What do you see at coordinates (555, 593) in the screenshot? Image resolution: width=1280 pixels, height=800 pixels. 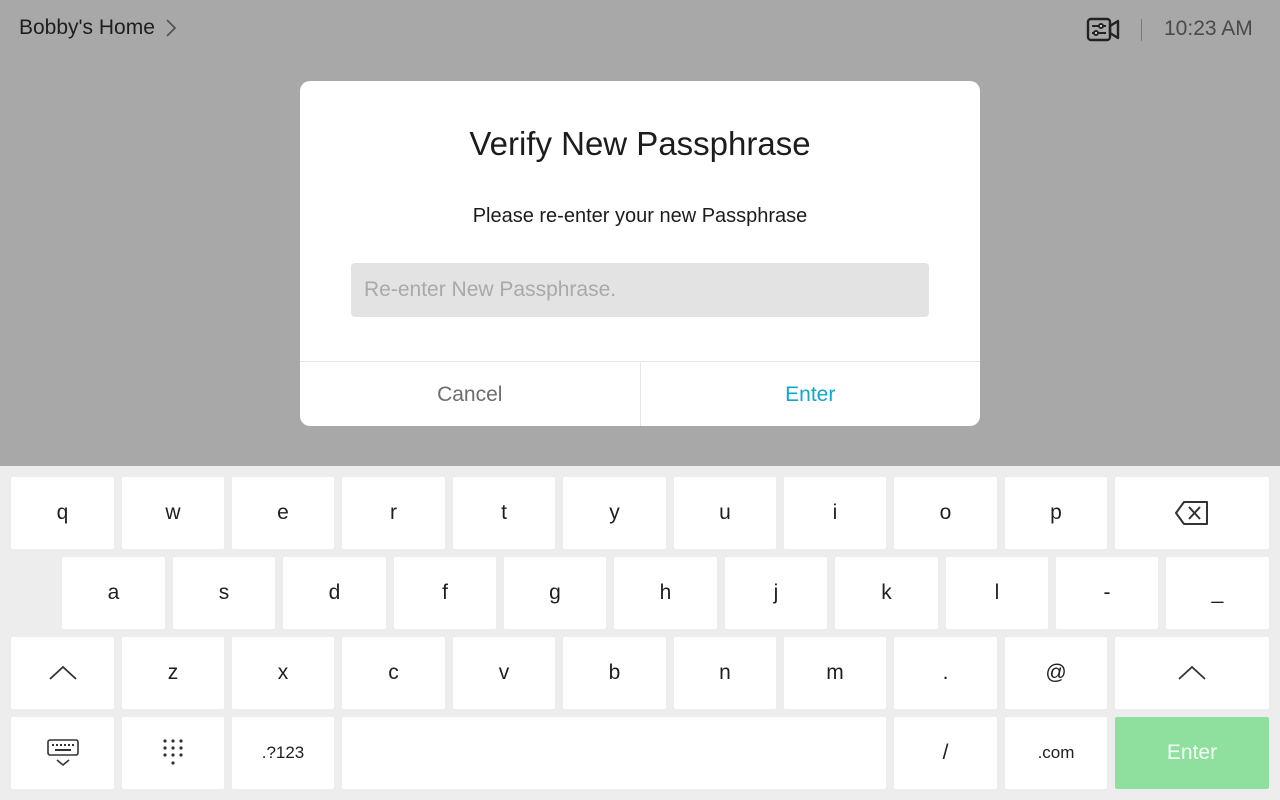 I see `key-g: g` at bounding box center [555, 593].